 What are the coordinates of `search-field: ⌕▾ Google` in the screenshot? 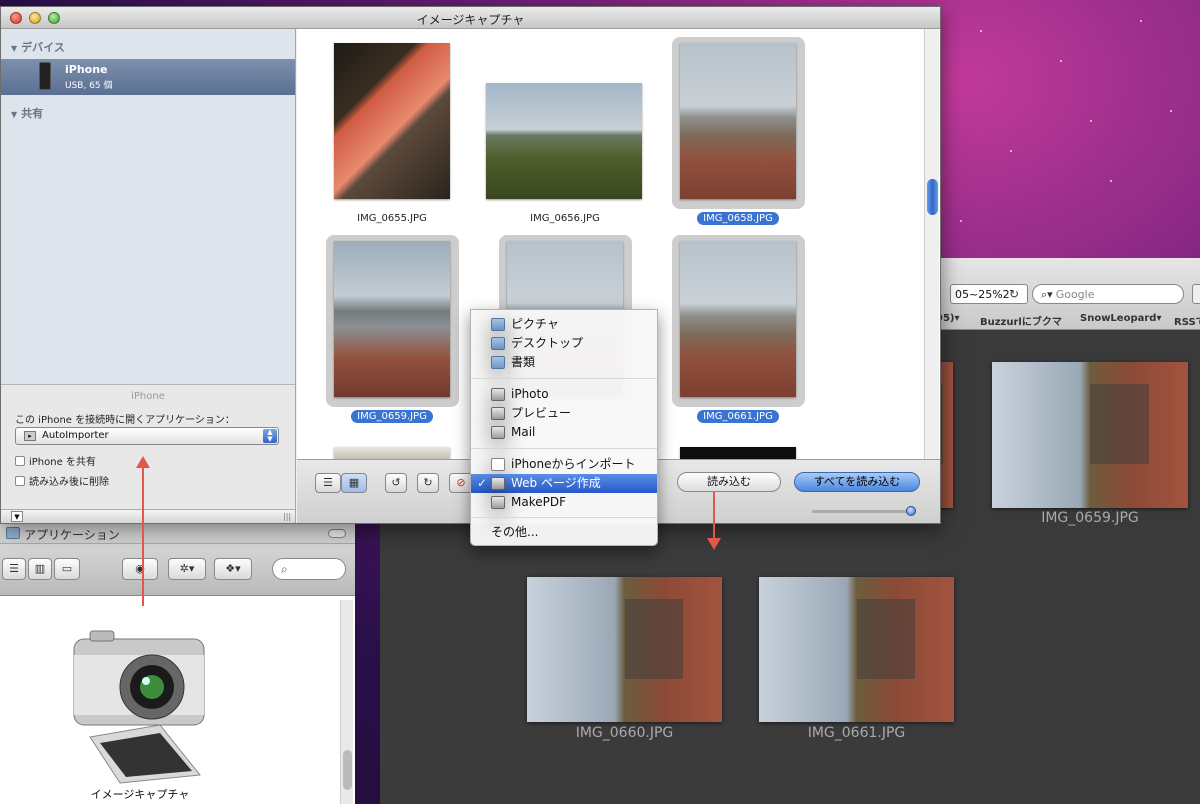 It's located at (1108, 294).